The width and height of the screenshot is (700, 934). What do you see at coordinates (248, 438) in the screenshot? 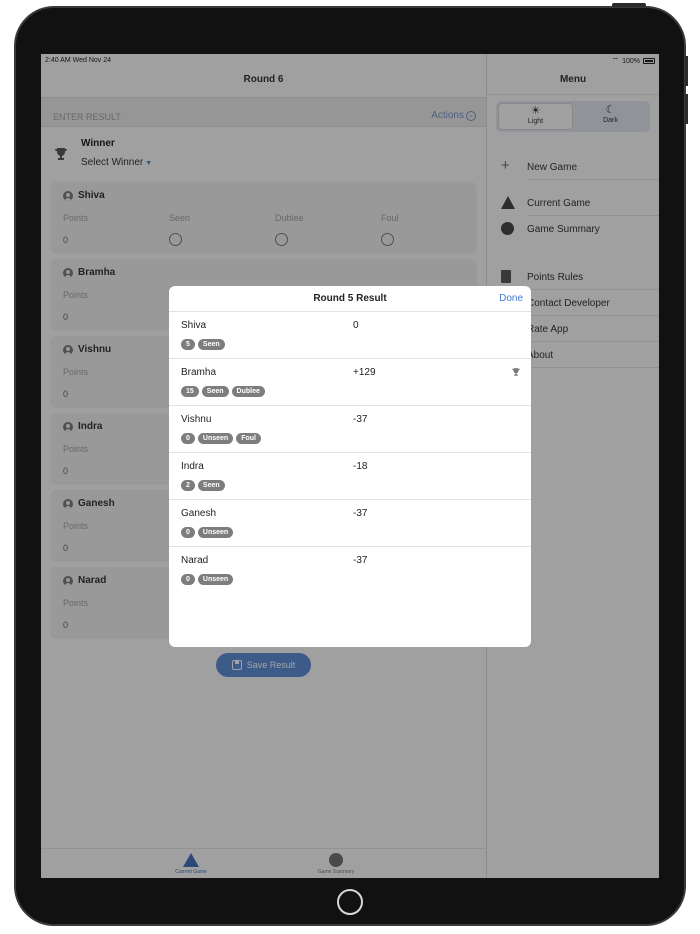
I see `status-badge: Foul` at bounding box center [248, 438].